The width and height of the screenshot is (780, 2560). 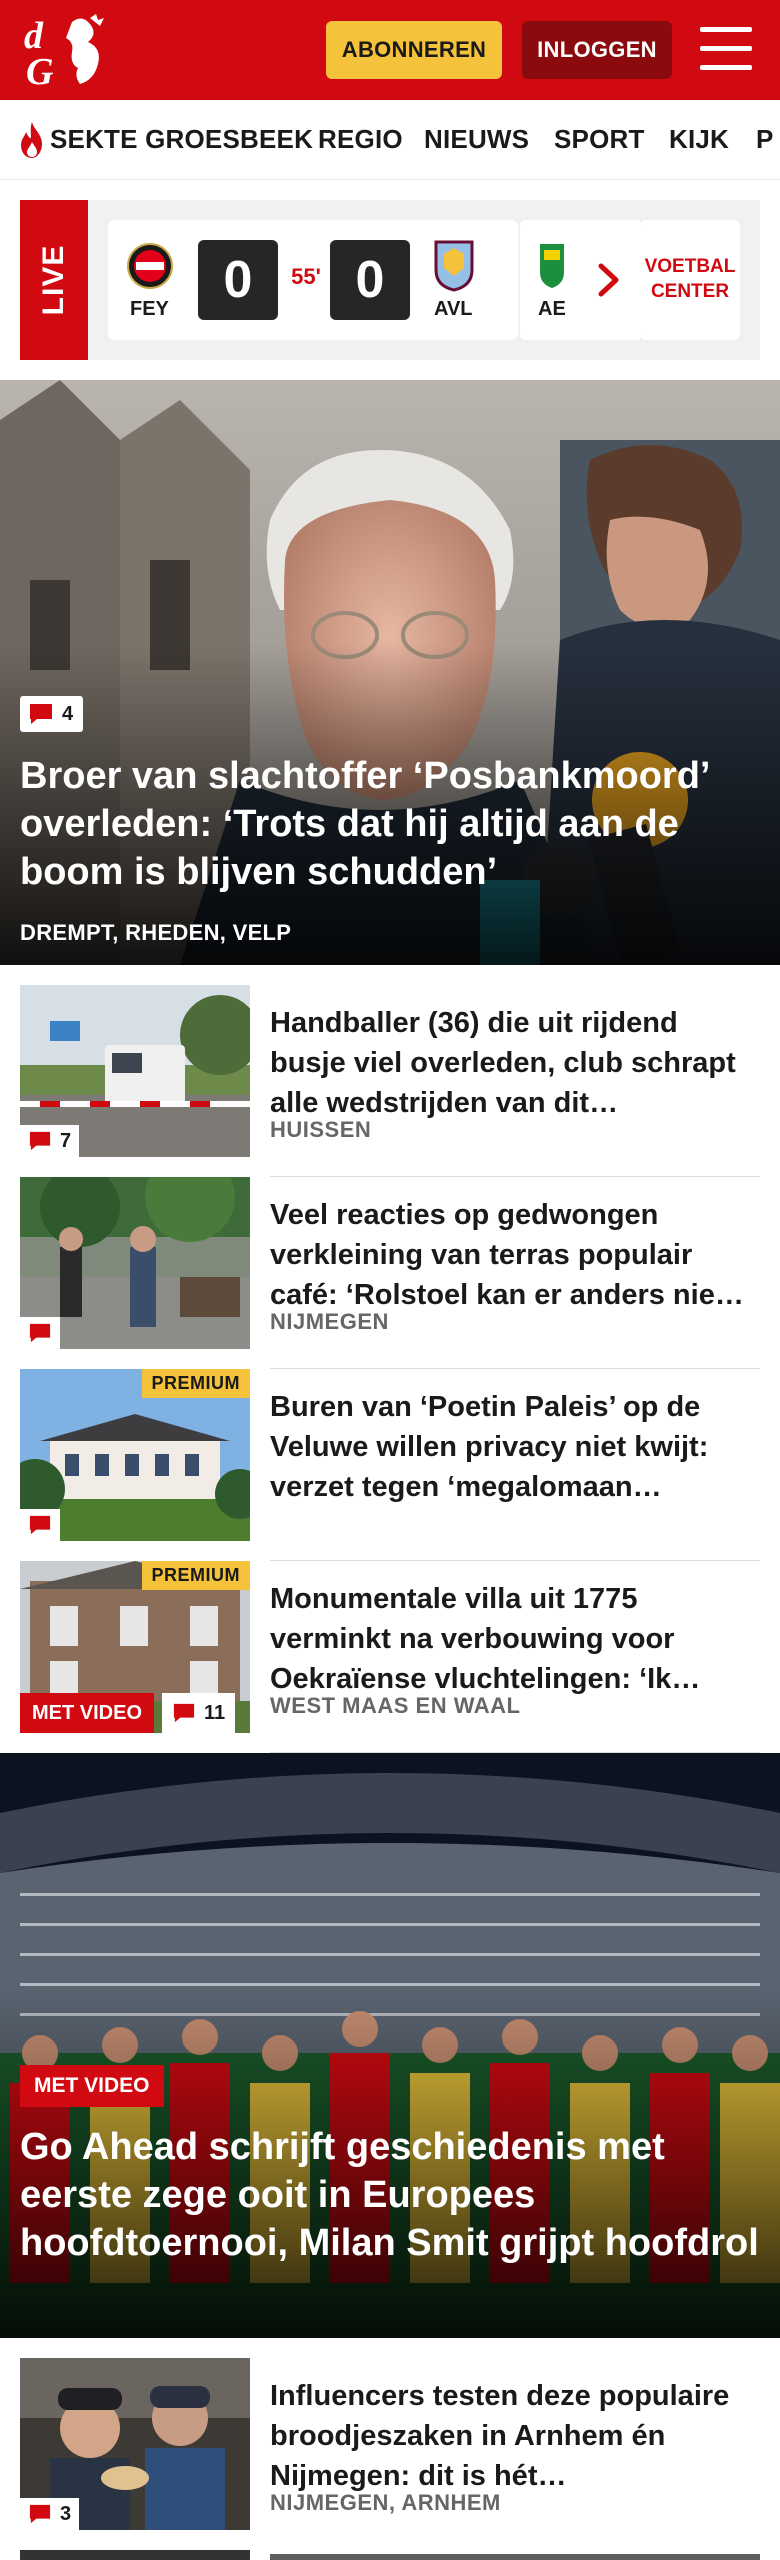 What do you see at coordinates (156, 932) in the screenshot?
I see `hero-location: DREMPT, RHEDEN, VELP` at bounding box center [156, 932].